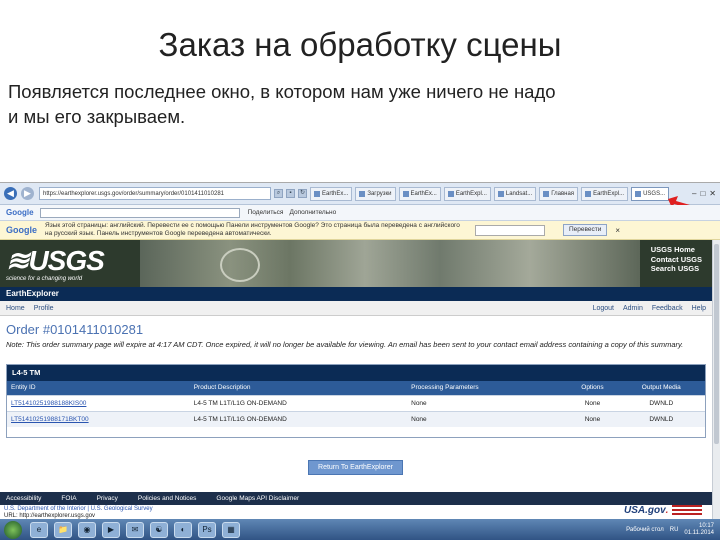  I want to click on clock: 10:17 01.11.2014, so click(699, 530).